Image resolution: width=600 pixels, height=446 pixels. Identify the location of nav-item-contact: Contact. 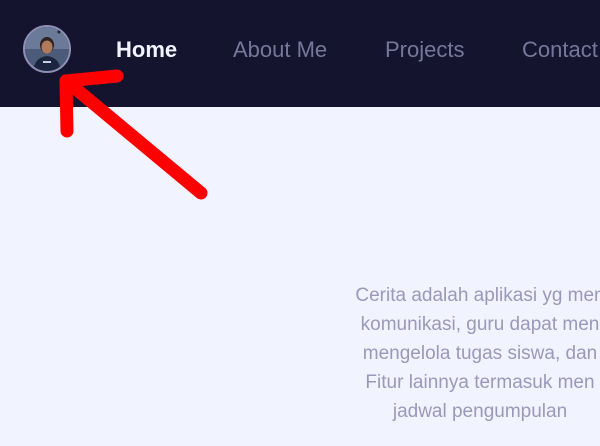
(560, 50).